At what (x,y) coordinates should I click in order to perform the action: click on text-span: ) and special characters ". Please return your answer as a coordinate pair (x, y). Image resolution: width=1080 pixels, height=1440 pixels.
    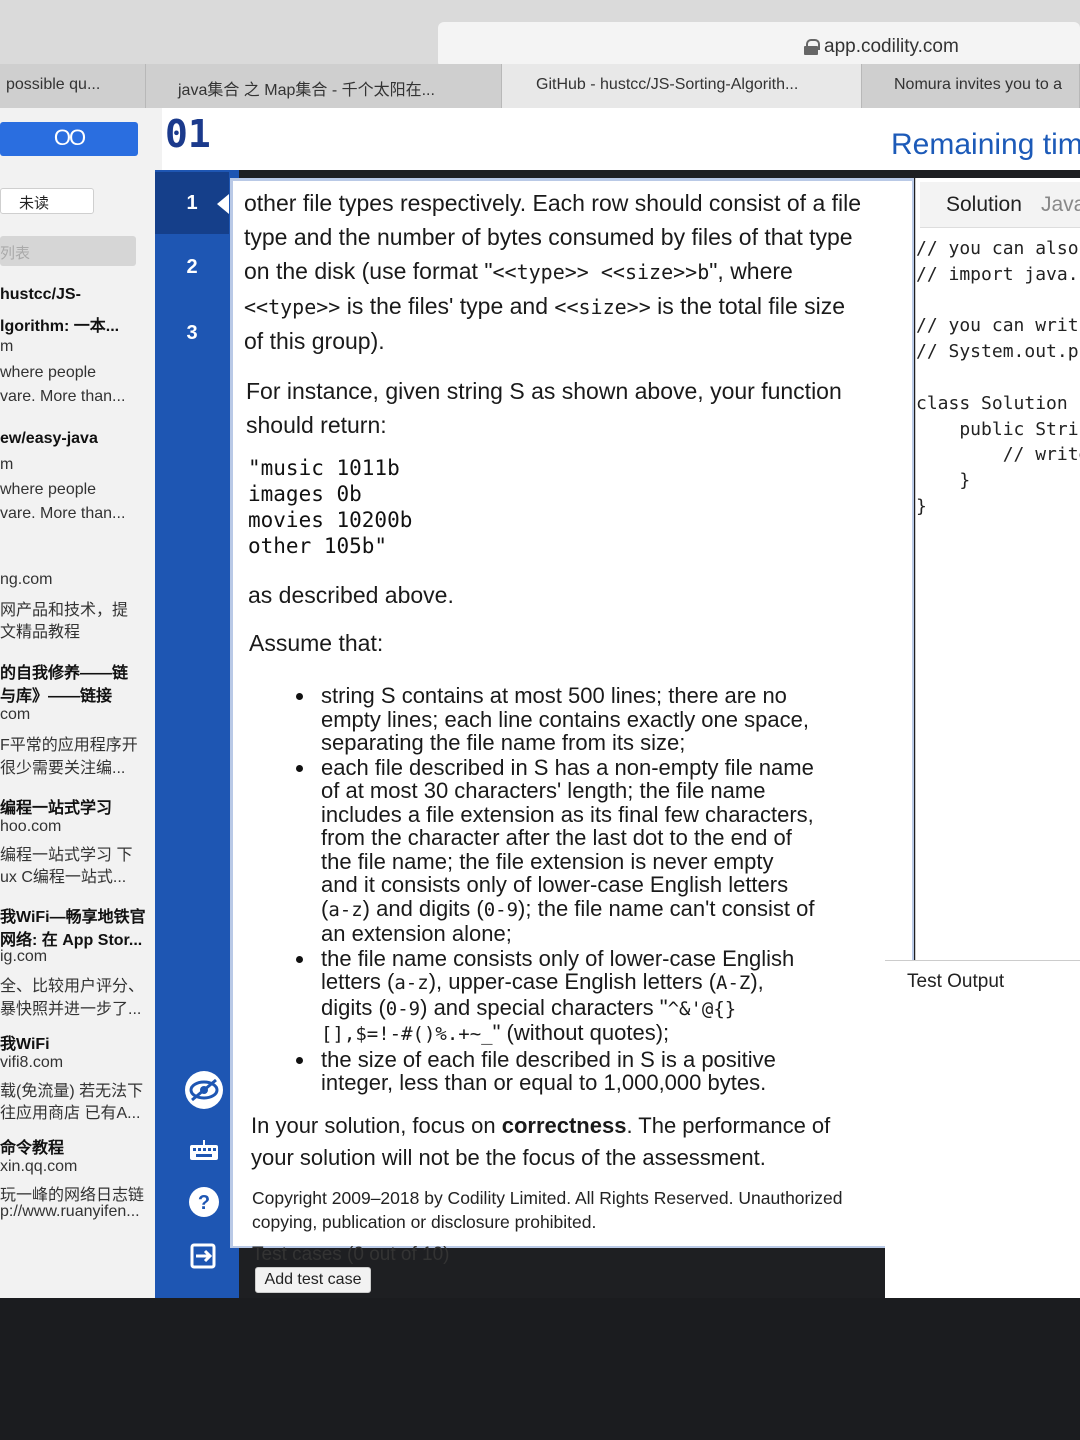
    Looking at the image, I should click on (544, 1007).